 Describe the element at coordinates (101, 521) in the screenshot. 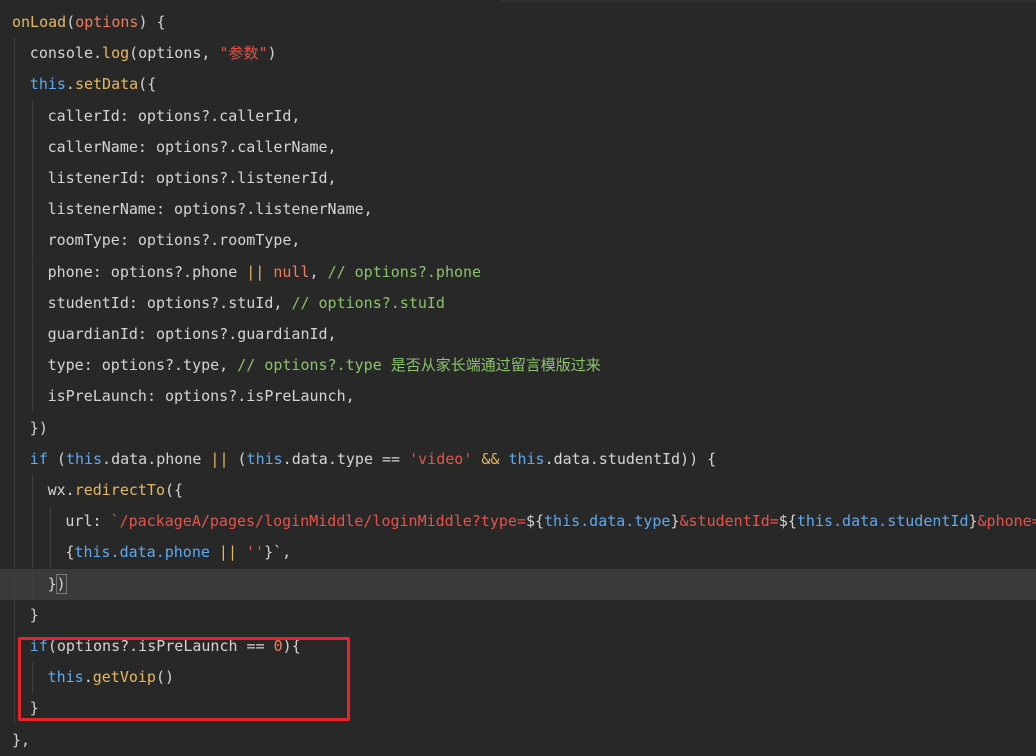

I see `code-token: :` at that location.